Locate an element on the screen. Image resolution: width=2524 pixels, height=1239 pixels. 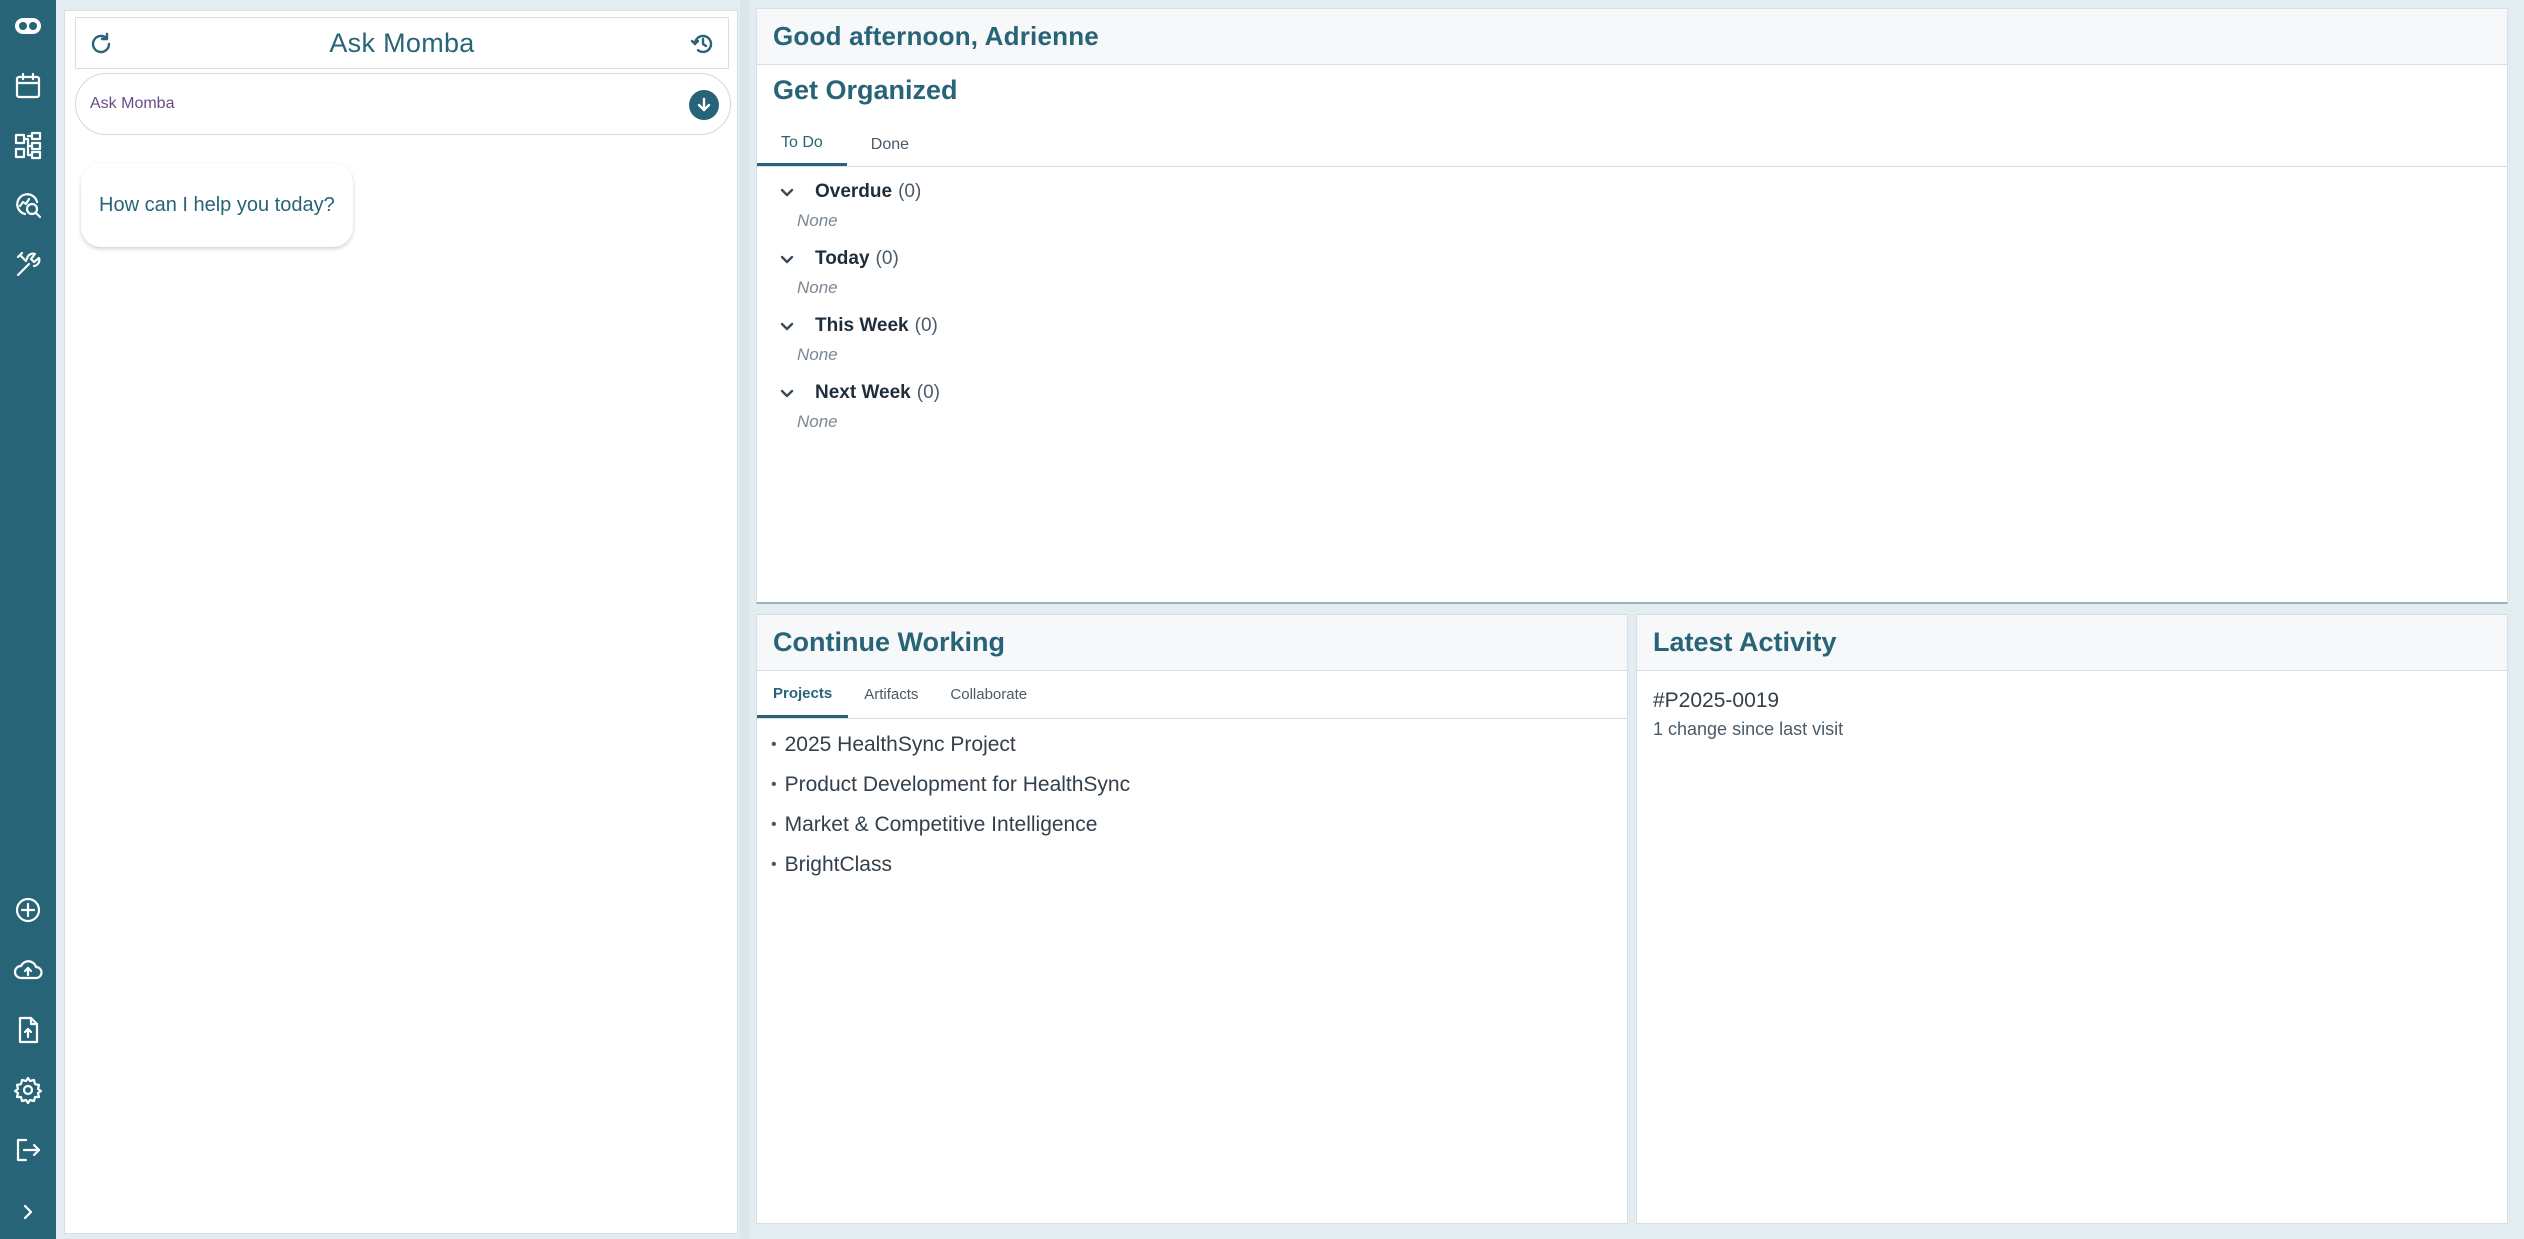
chat-input is located at coordinates (370, 104).